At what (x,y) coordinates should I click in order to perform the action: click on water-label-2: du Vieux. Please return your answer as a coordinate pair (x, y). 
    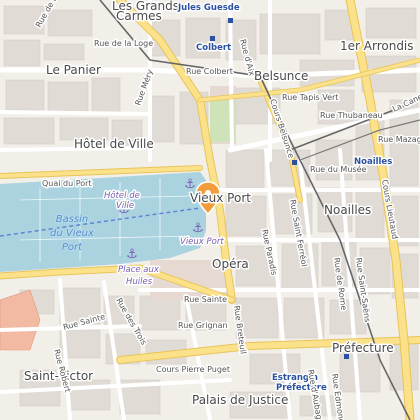
    Looking at the image, I should click on (72, 233).